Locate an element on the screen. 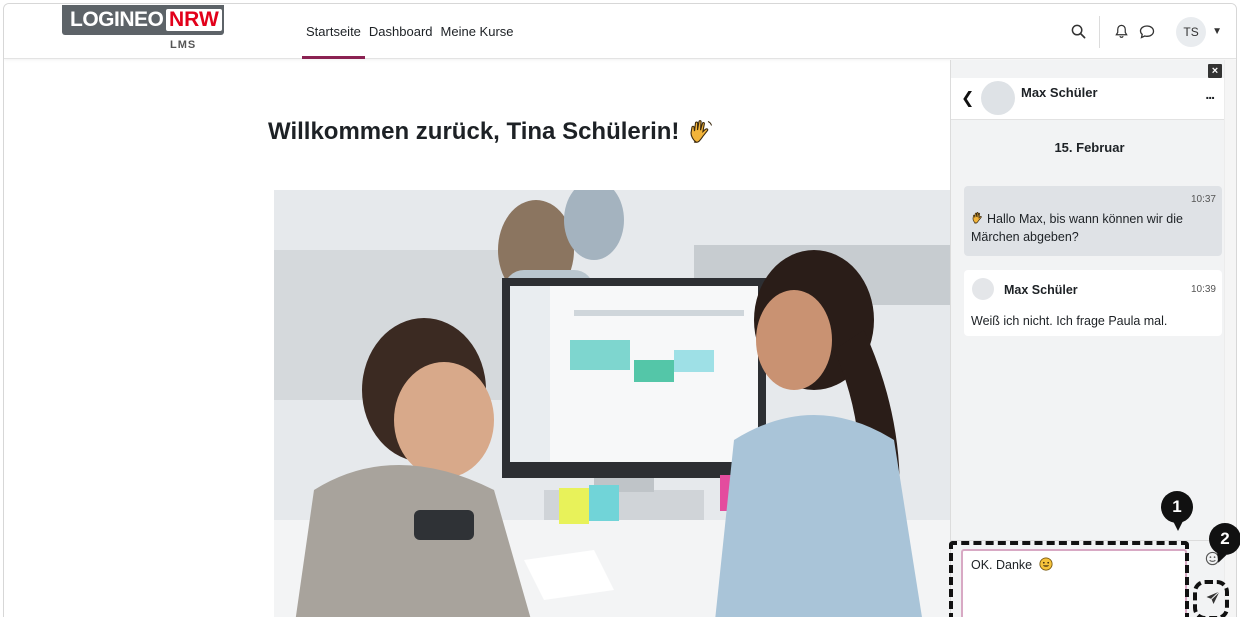 The height and width of the screenshot is (617, 1240). callout-frame-input is located at coordinates (1069, 579).